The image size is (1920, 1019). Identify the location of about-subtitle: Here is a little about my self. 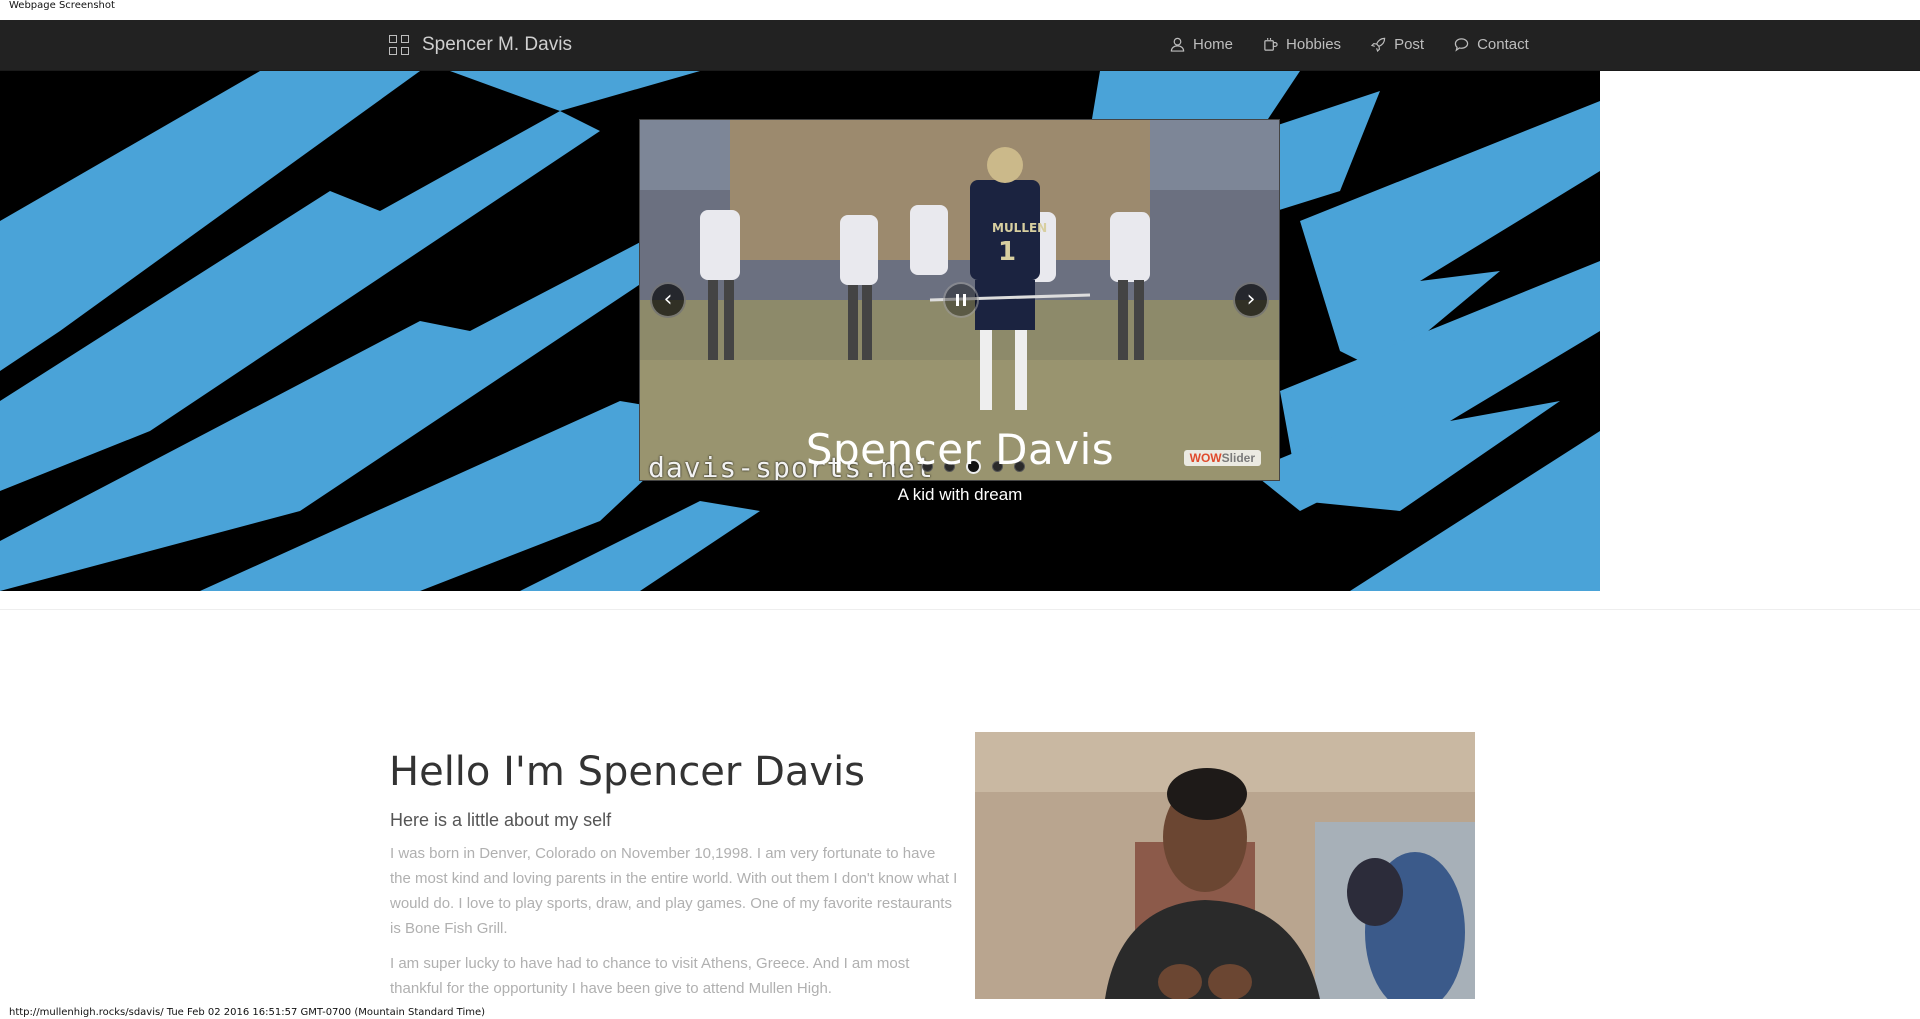
(501, 820).